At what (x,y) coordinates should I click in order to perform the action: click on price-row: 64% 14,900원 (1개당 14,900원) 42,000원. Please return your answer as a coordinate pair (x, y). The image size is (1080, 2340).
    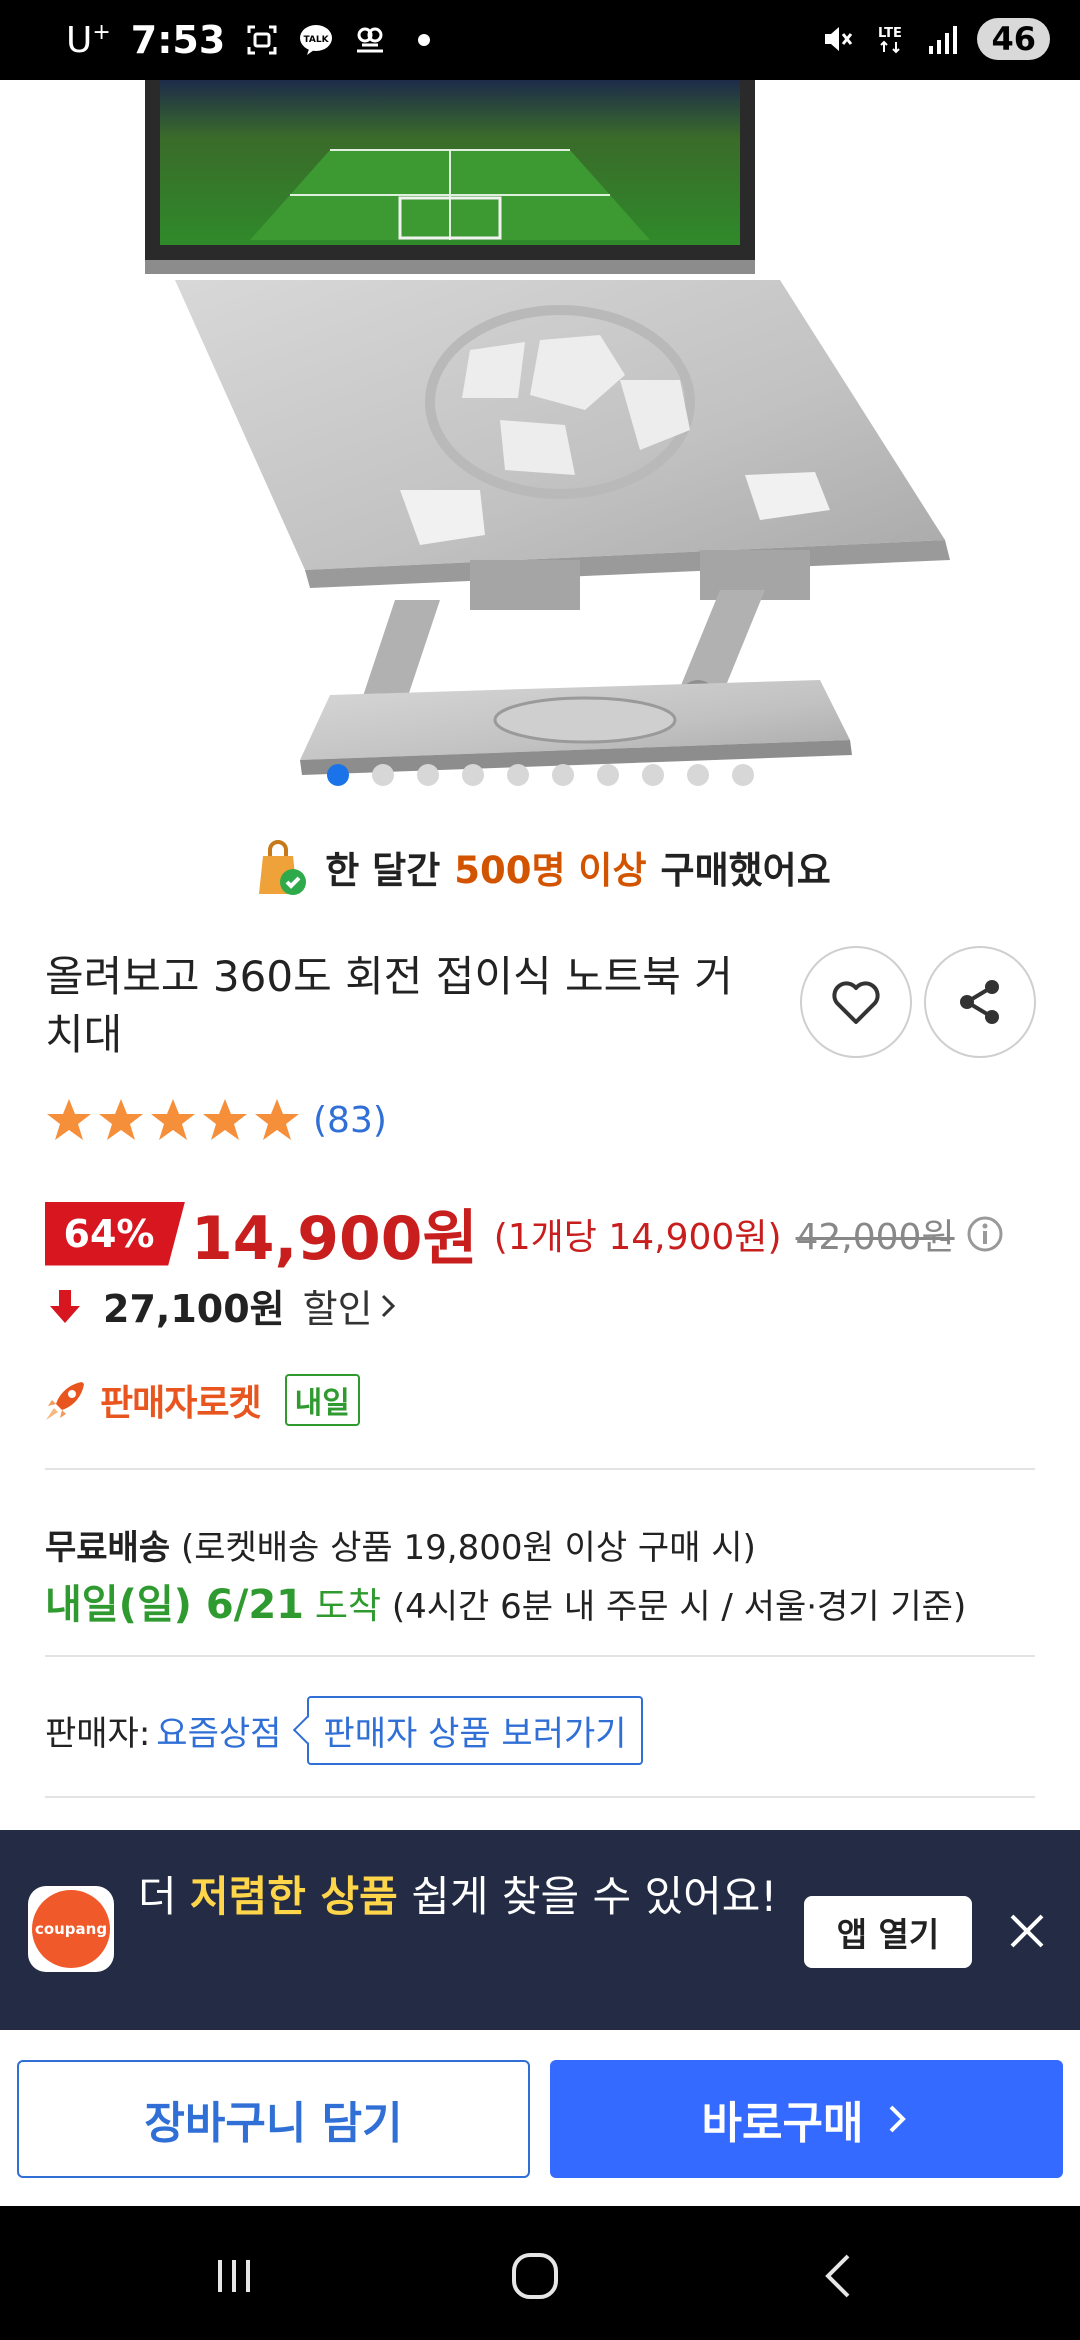
    Looking at the image, I should click on (525, 1233).